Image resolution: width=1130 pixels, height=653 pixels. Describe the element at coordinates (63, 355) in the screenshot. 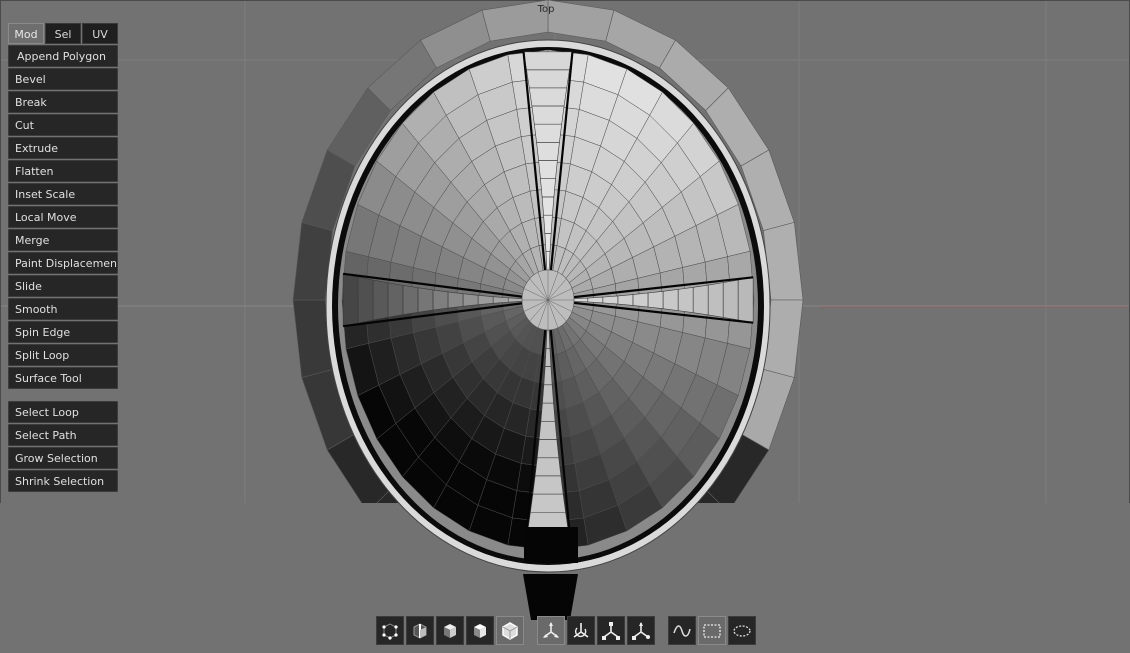

I see `split-loop-button: Split Loop` at that location.